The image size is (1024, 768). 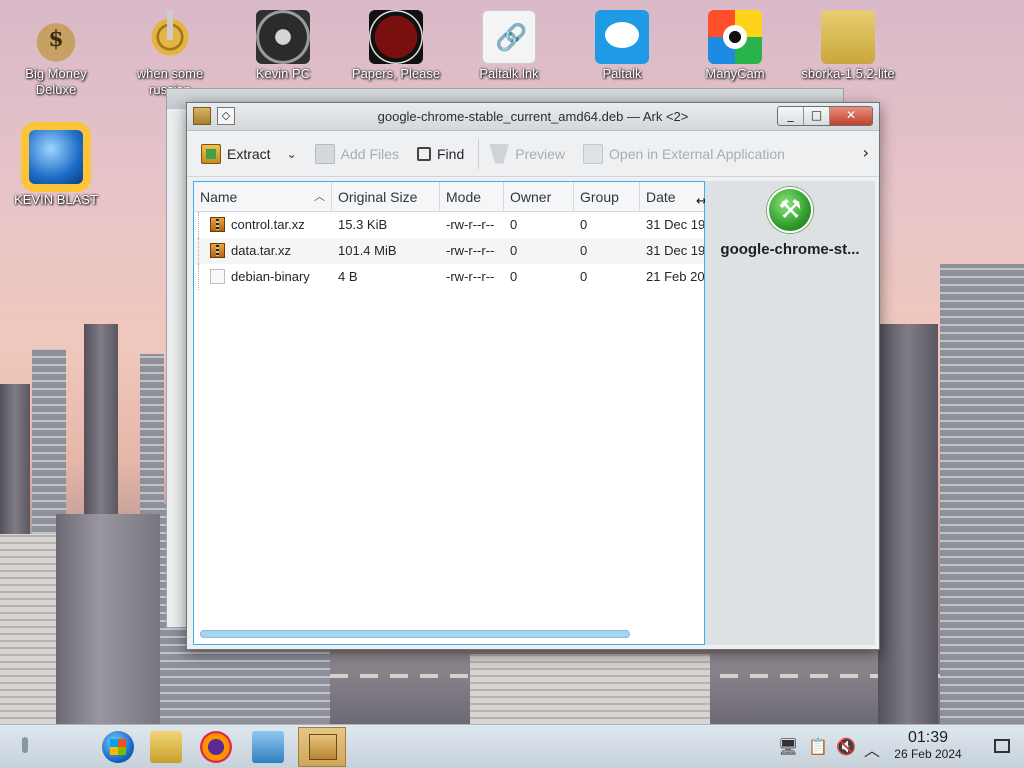 I want to click on clock-time: 01:39, so click(x=928, y=737).